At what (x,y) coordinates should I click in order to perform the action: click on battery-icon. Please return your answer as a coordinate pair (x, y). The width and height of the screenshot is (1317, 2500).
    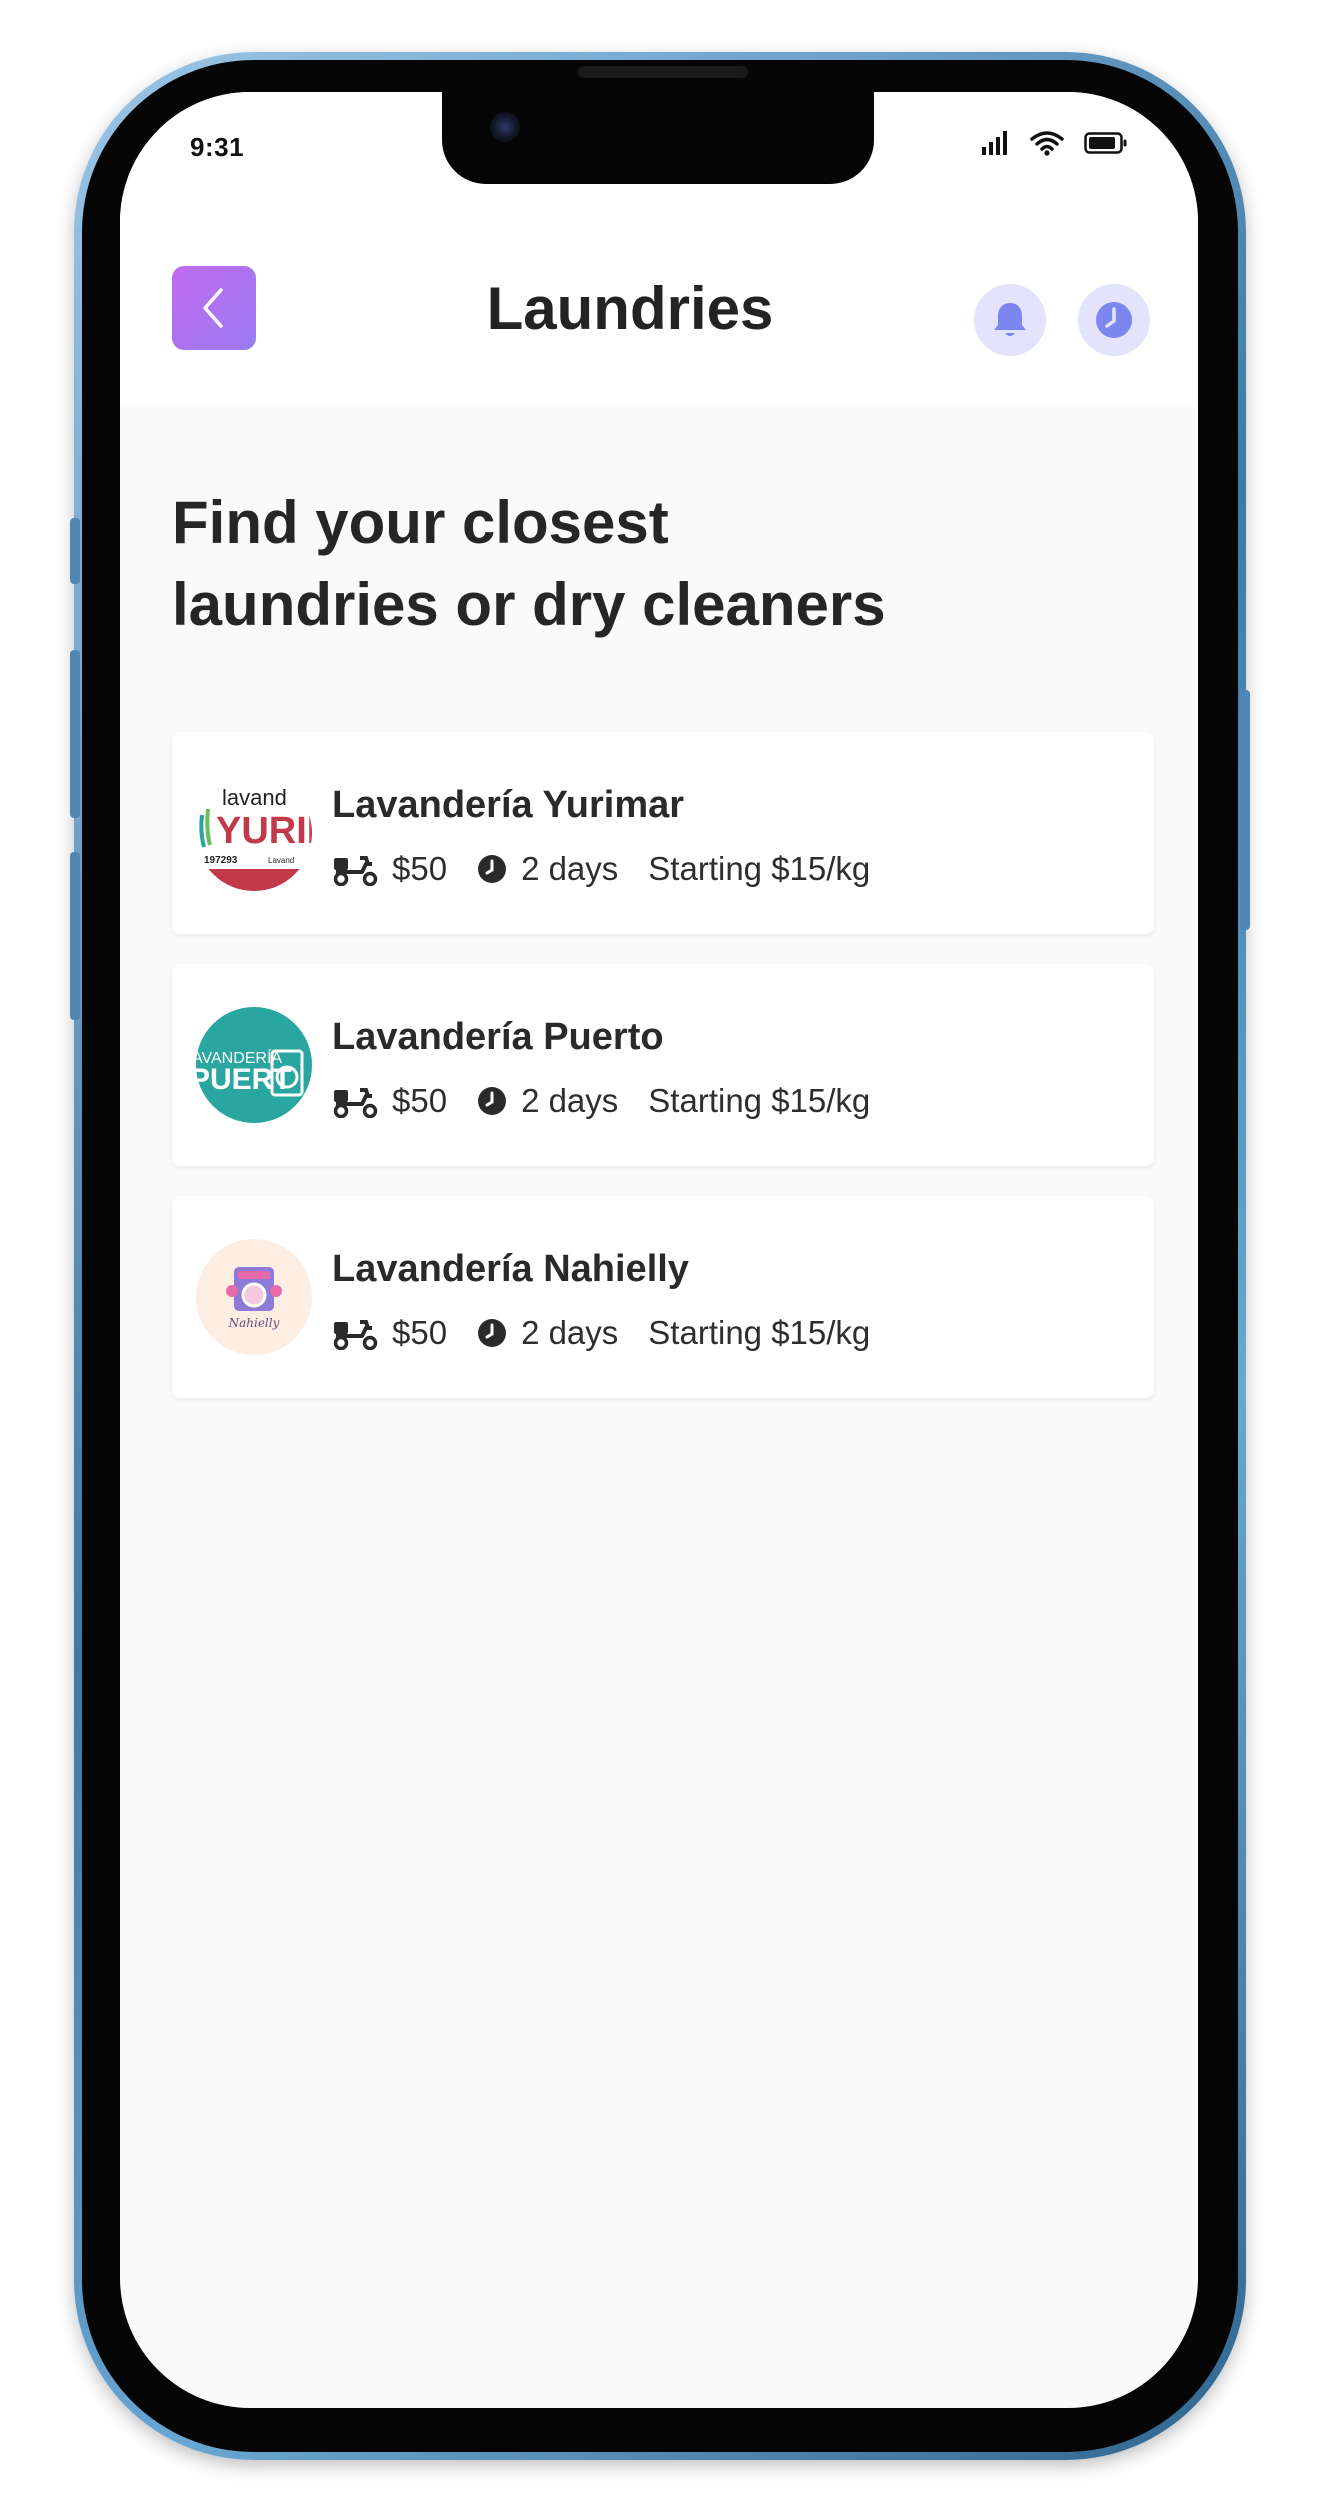
    Looking at the image, I should click on (1106, 145).